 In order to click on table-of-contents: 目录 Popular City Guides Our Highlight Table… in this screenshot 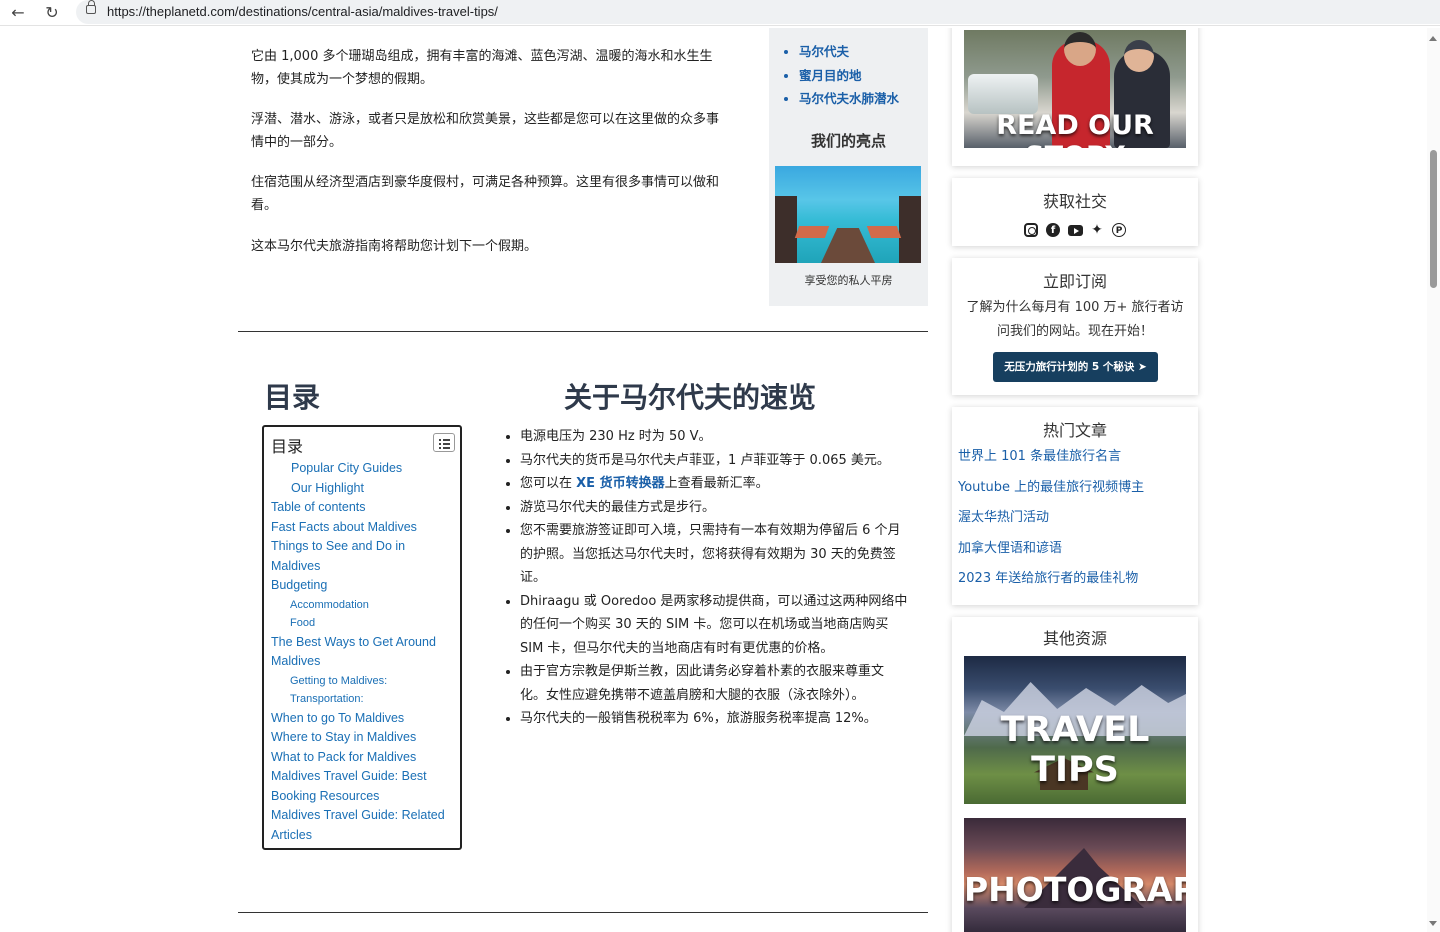, I will do `click(362, 637)`.